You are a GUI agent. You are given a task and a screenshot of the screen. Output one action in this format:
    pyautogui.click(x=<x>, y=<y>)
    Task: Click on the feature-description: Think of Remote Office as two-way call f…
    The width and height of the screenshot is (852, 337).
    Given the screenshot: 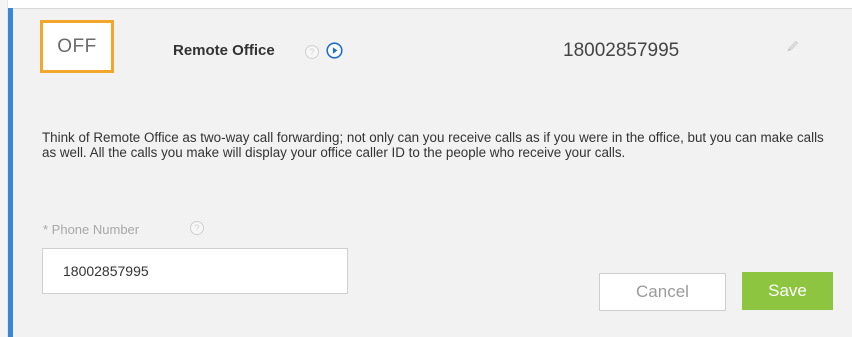 What is the action you would take?
    pyautogui.click(x=433, y=145)
    